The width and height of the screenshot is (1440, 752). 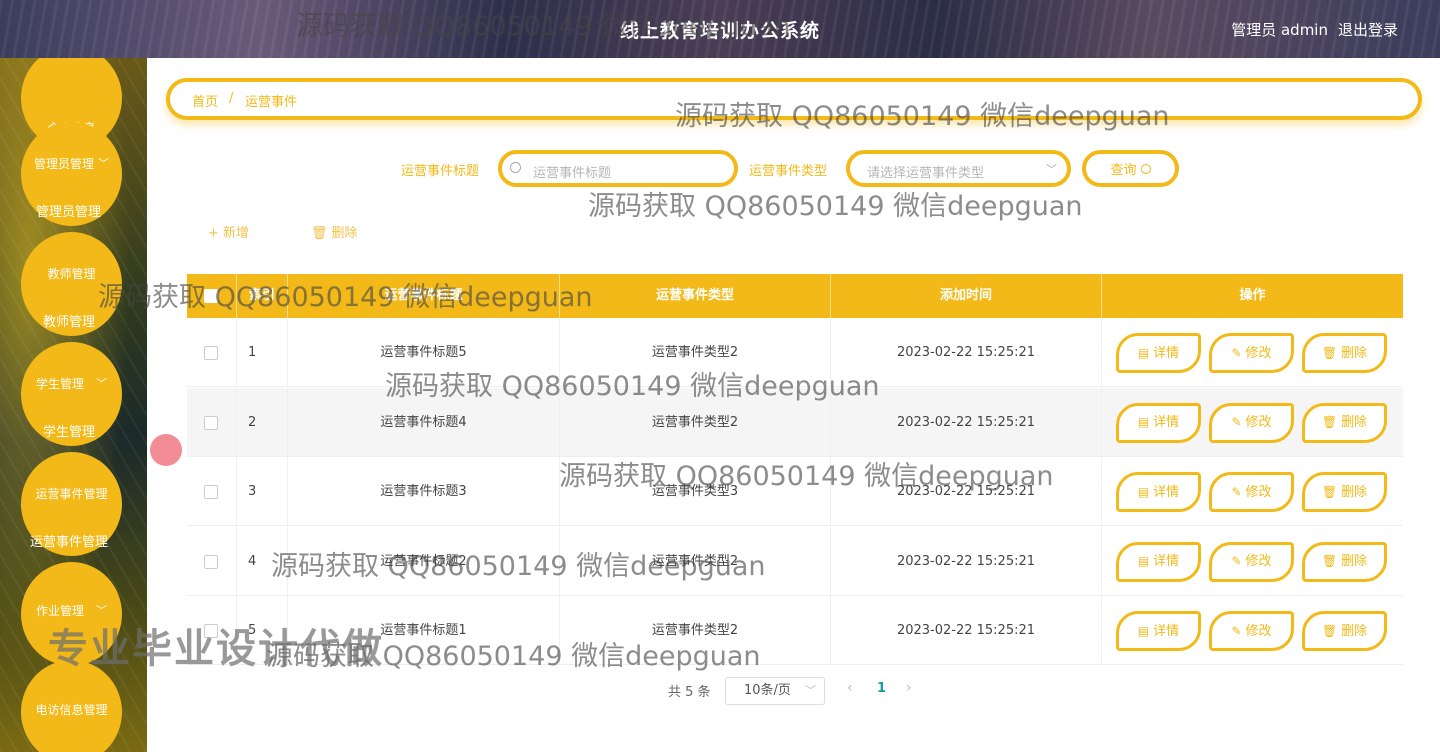 What do you see at coordinates (69, 430) in the screenshot?
I see `sidebar-subitem-student: 学生管理` at bounding box center [69, 430].